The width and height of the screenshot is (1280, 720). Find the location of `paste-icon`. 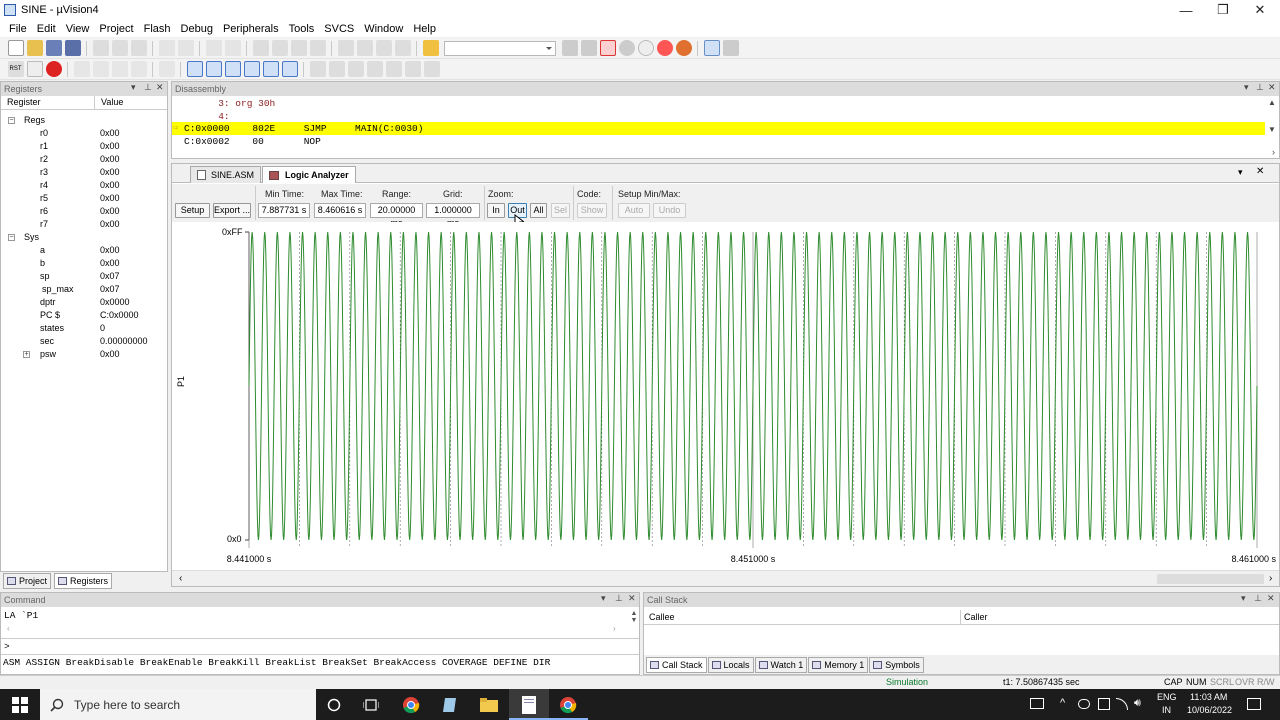

paste-icon is located at coordinates (138, 48).